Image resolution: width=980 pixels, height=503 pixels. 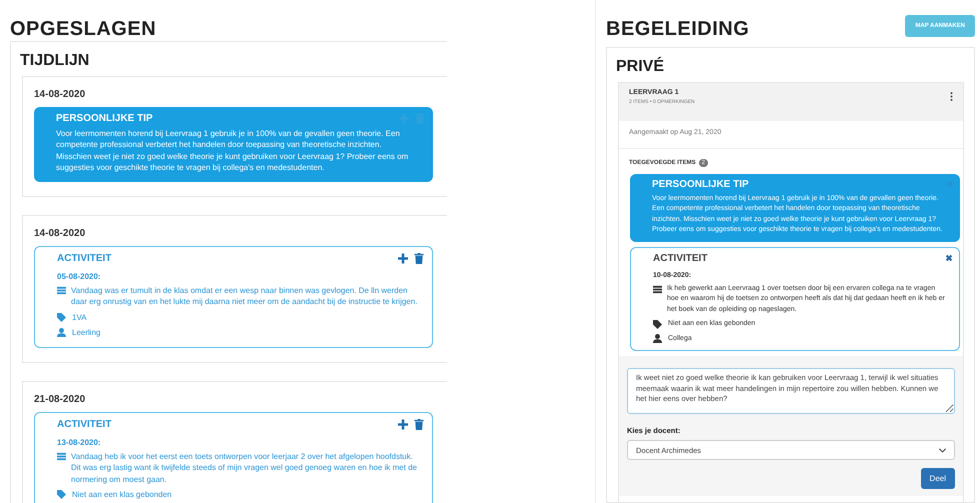 I want to click on item-date: 05-08-2020:, so click(x=79, y=276).